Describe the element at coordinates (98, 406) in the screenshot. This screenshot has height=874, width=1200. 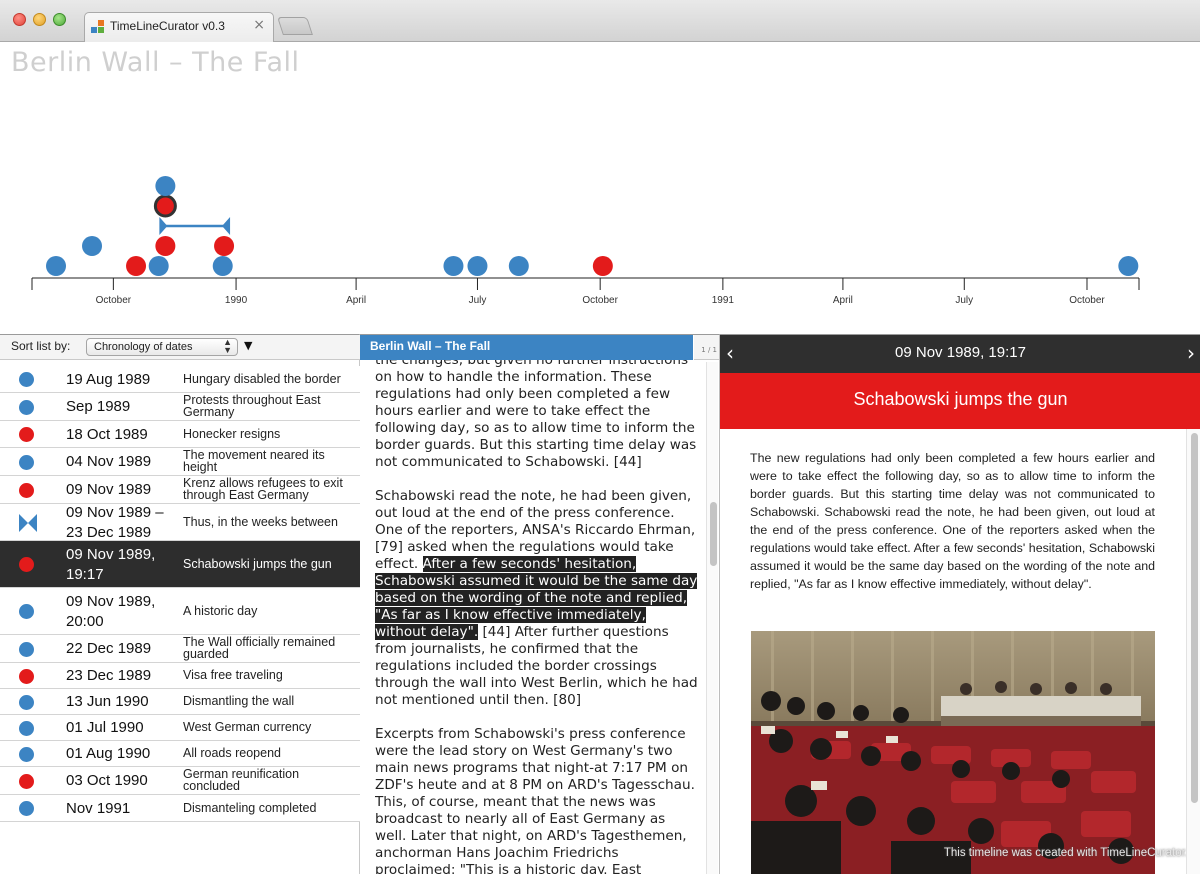
I see `event-date: Sep 1989` at that location.